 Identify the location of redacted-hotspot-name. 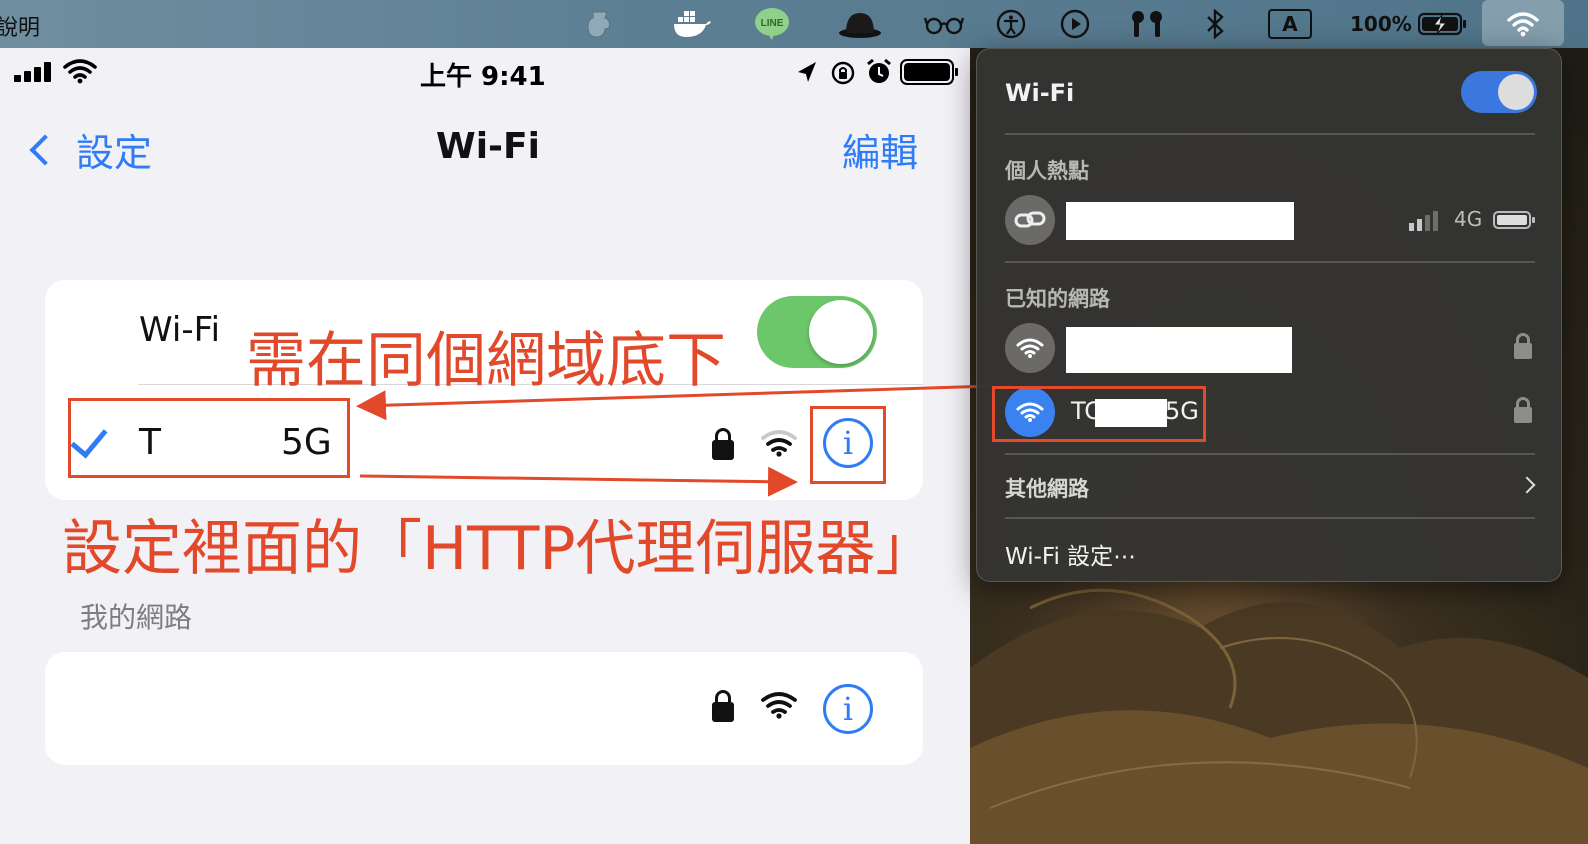
(1180, 221).